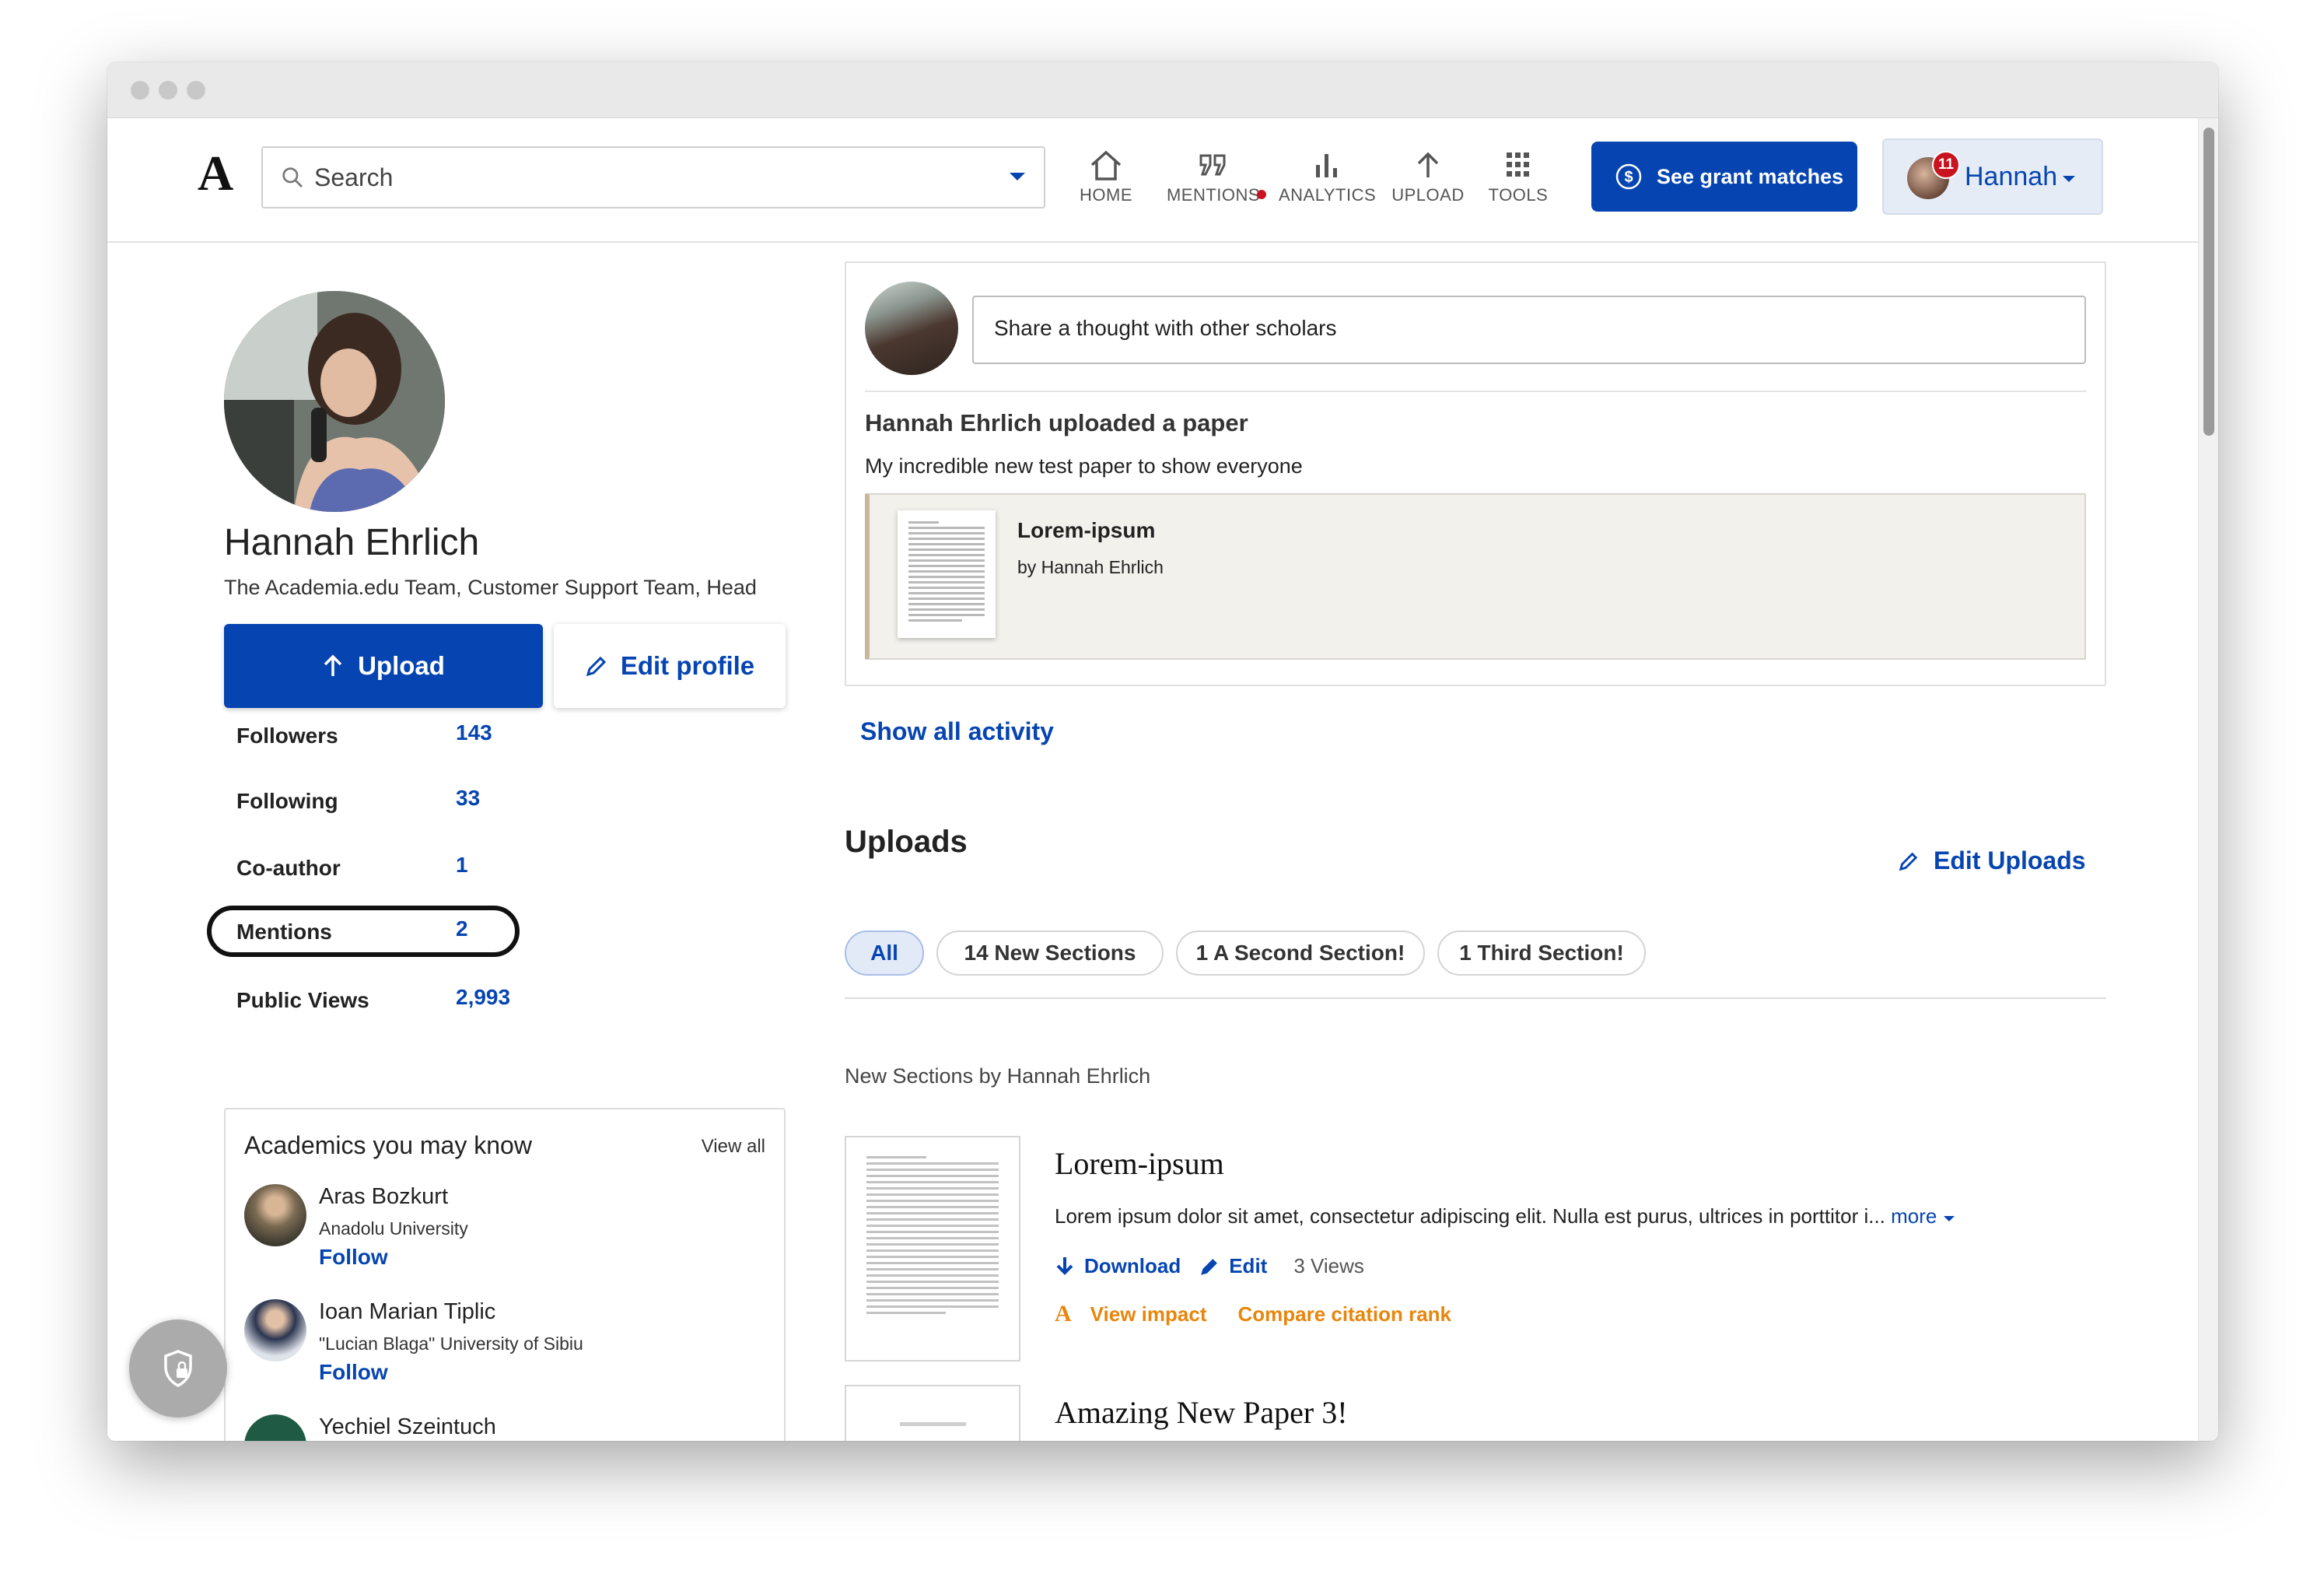 Image resolution: width=2324 pixels, height=1584 pixels. Describe the element at coordinates (372, 802) in the screenshot. I see `stat-following: Following 33` at that location.